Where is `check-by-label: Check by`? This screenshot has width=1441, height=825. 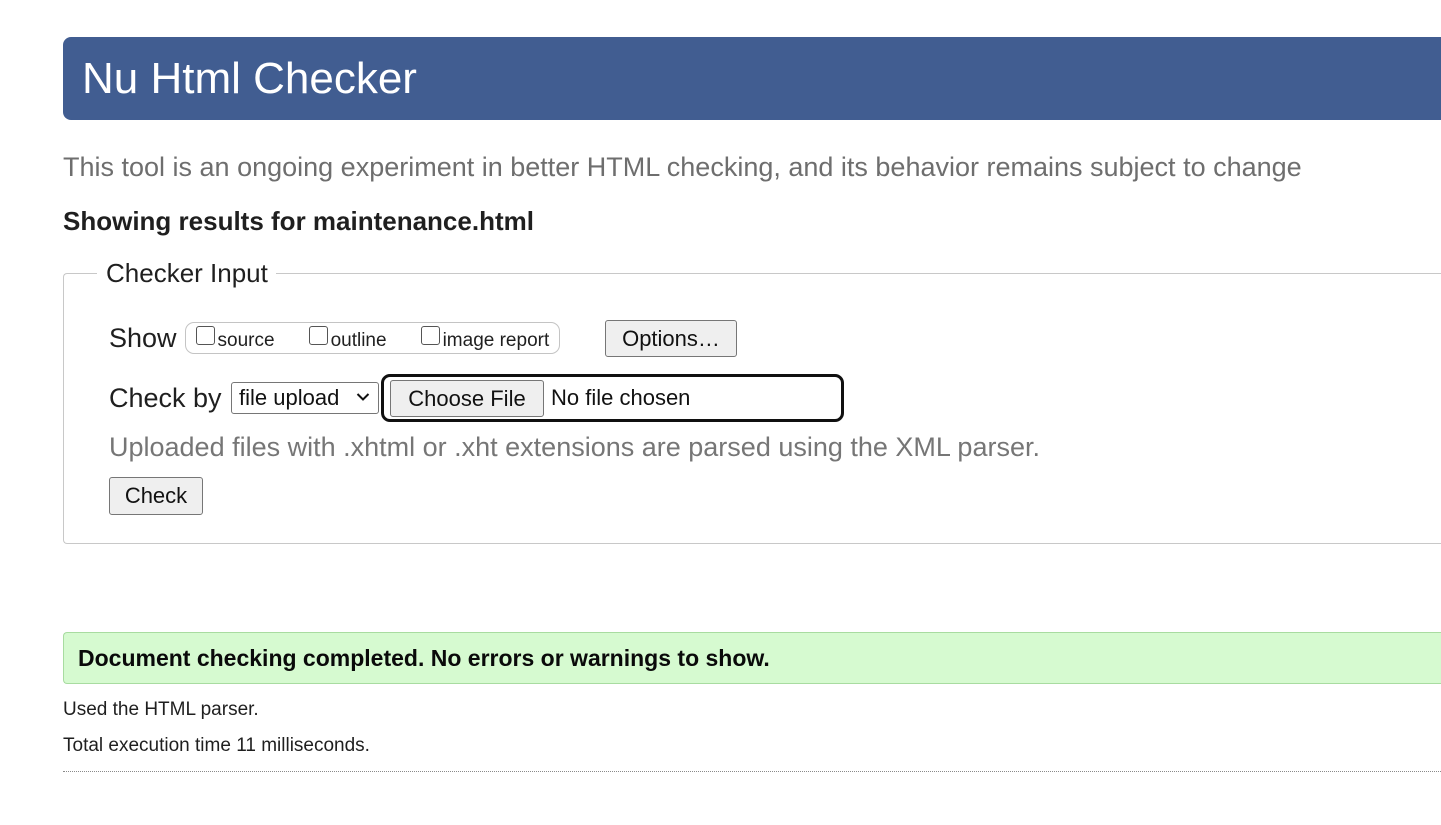 check-by-label: Check by is located at coordinates (165, 397).